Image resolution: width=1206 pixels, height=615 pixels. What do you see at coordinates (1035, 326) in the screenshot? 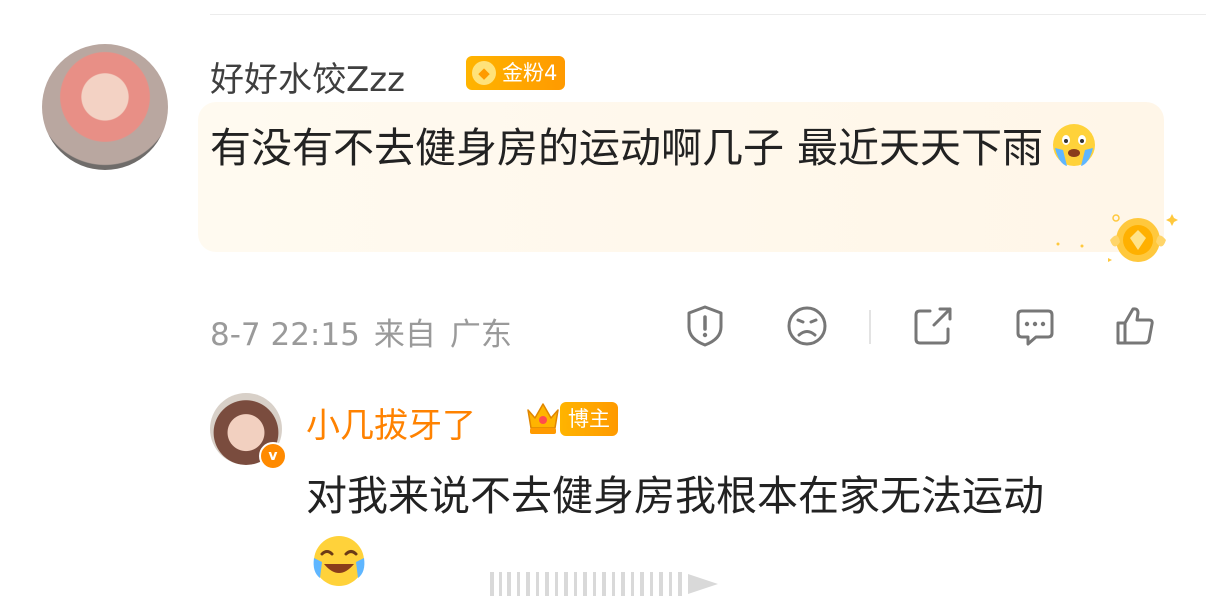
I see `comment-icon` at bounding box center [1035, 326].